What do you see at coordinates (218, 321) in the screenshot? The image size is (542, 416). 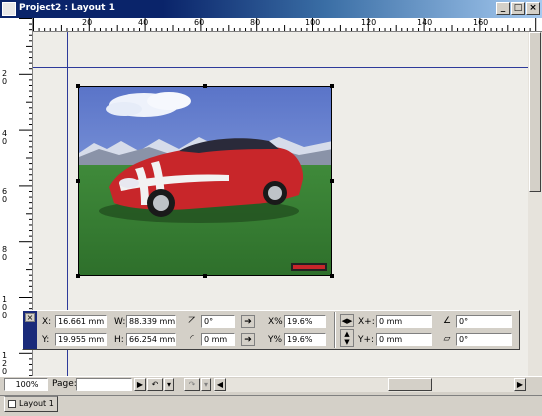 I see `rotation-field: 0°` at bounding box center [218, 321].